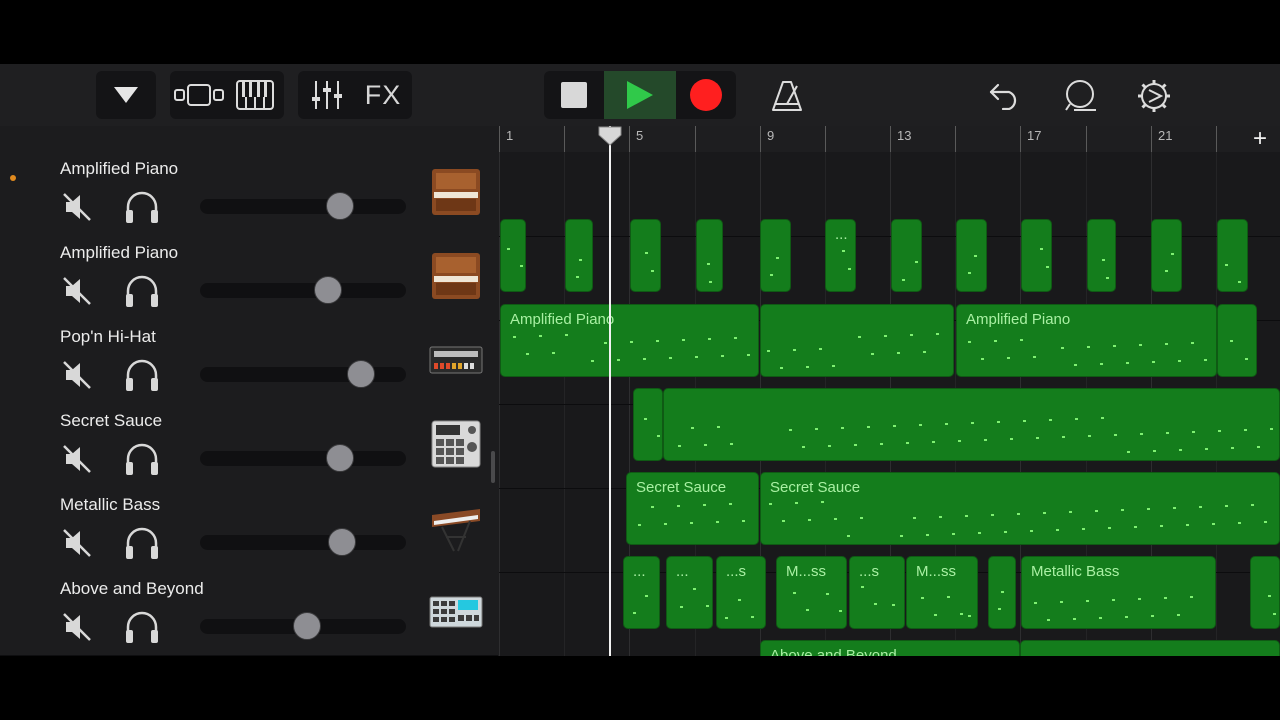 Image resolution: width=1280 pixels, height=720 pixels. What do you see at coordinates (904, 135) in the screenshot?
I see `bar-number: 13` at bounding box center [904, 135].